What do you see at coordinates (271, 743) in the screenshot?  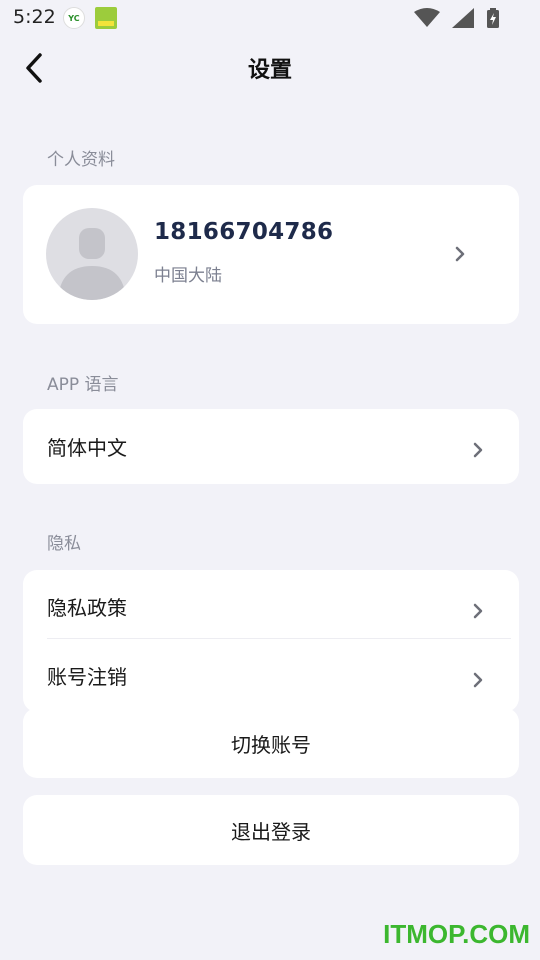 I see `switch-account-button: 切换账号` at bounding box center [271, 743].